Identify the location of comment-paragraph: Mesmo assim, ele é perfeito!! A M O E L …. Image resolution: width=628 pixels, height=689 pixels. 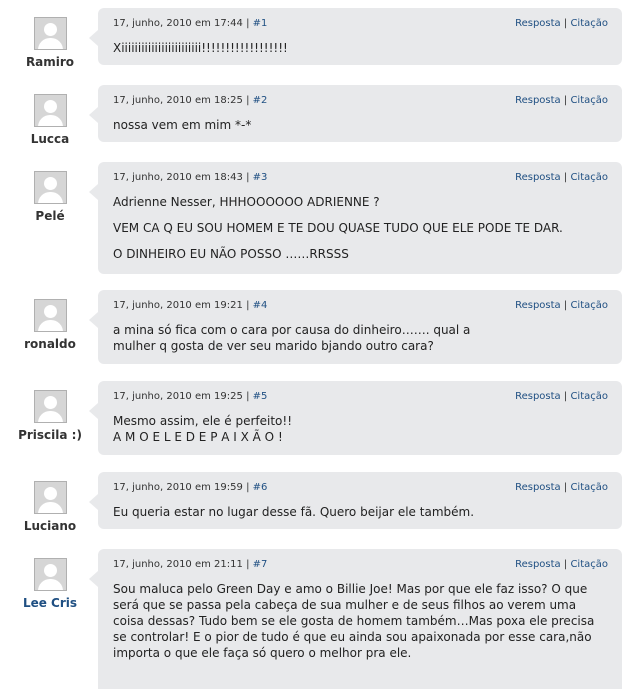
(202, 429).